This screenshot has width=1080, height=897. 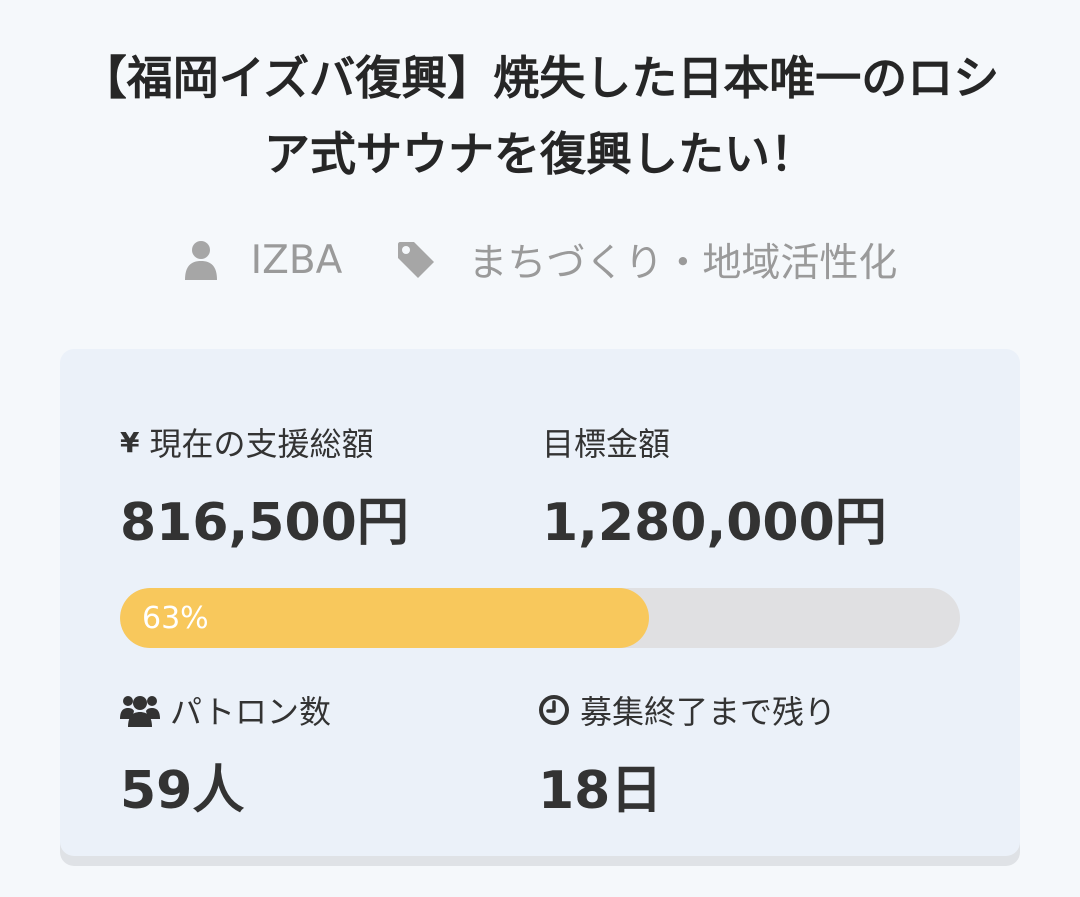 What do you see at coordinates (130, 442) in the screenshot?
I see `yen-icon: ¥` at bounding box center [130, 442].